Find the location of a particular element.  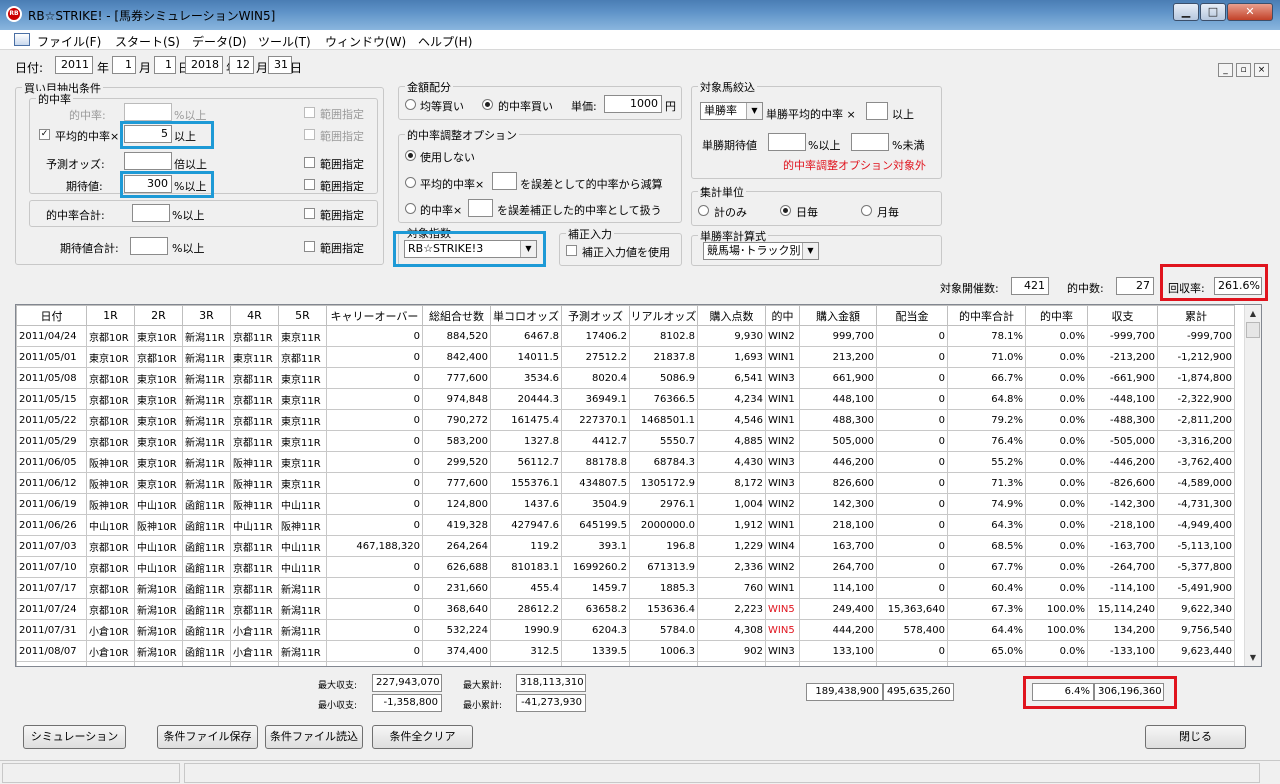

menu-start: スタート(S) is located at coordinates (147, 41).